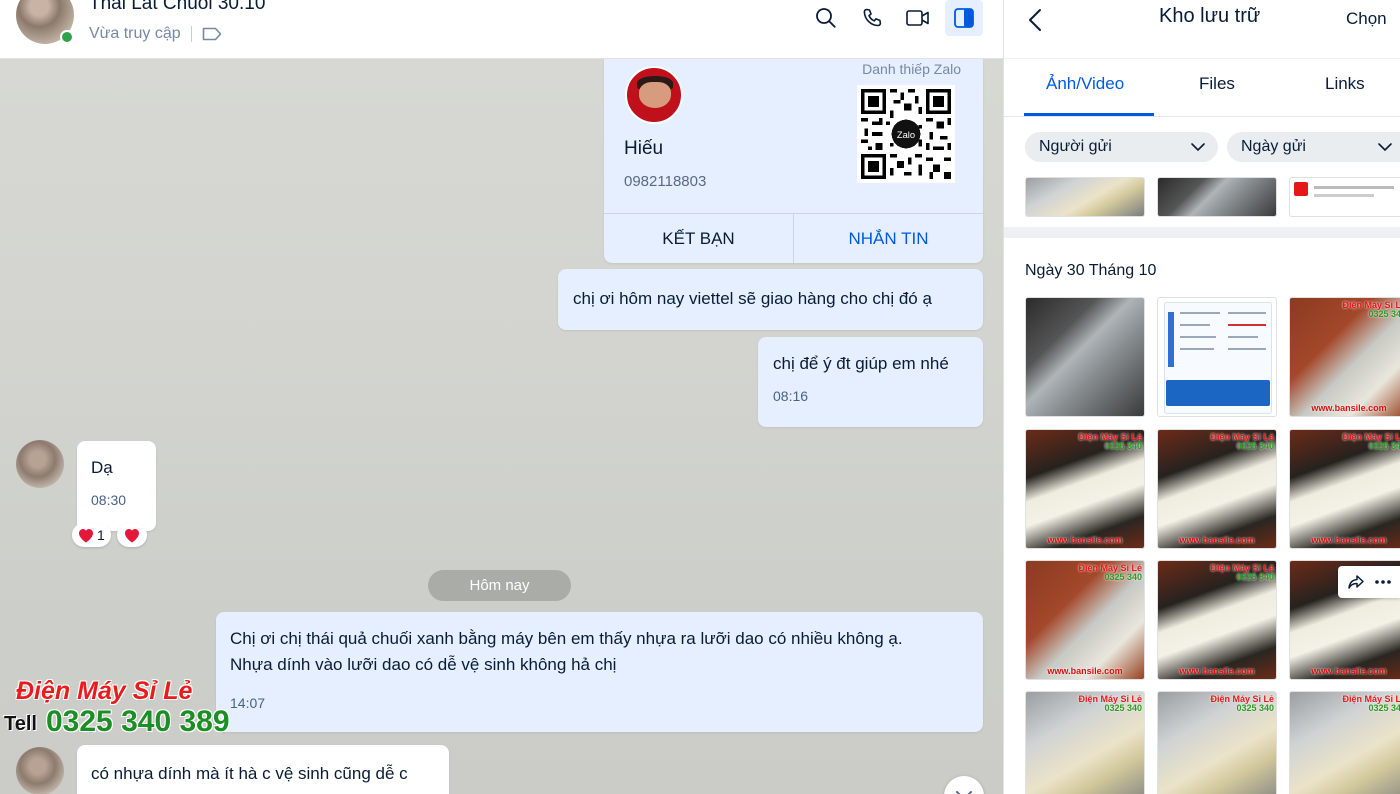 This screenshot has height=794, width=1400. Describe the element at coordinates (1089, 114) in the screenshot. I see `active-tab-indicator` at that location.